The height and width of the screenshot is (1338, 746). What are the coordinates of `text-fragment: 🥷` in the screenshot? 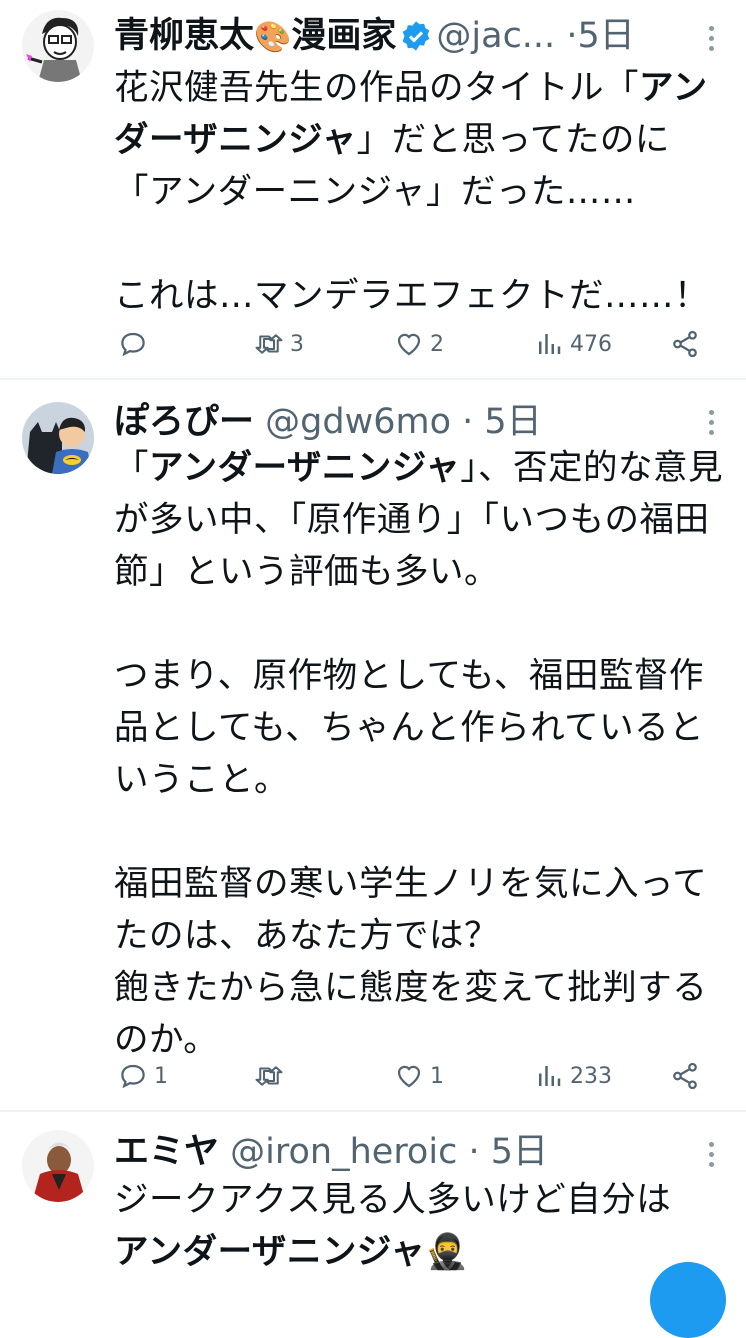 It's located at (447, 1252).